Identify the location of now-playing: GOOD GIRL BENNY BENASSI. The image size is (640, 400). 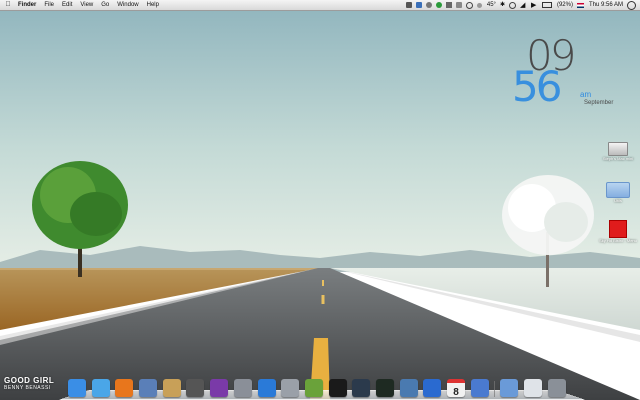
(29, 383).